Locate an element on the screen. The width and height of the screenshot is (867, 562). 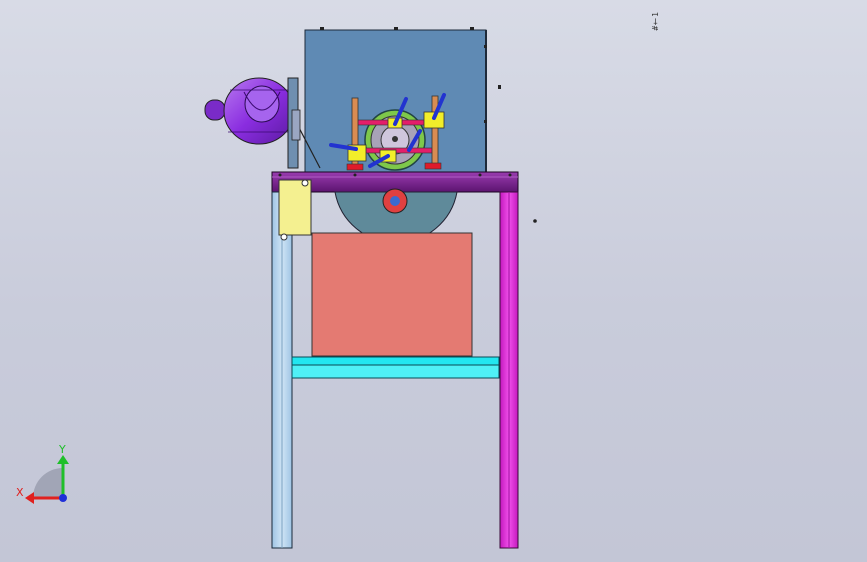
reference-point is located at coordinates (535, 221).